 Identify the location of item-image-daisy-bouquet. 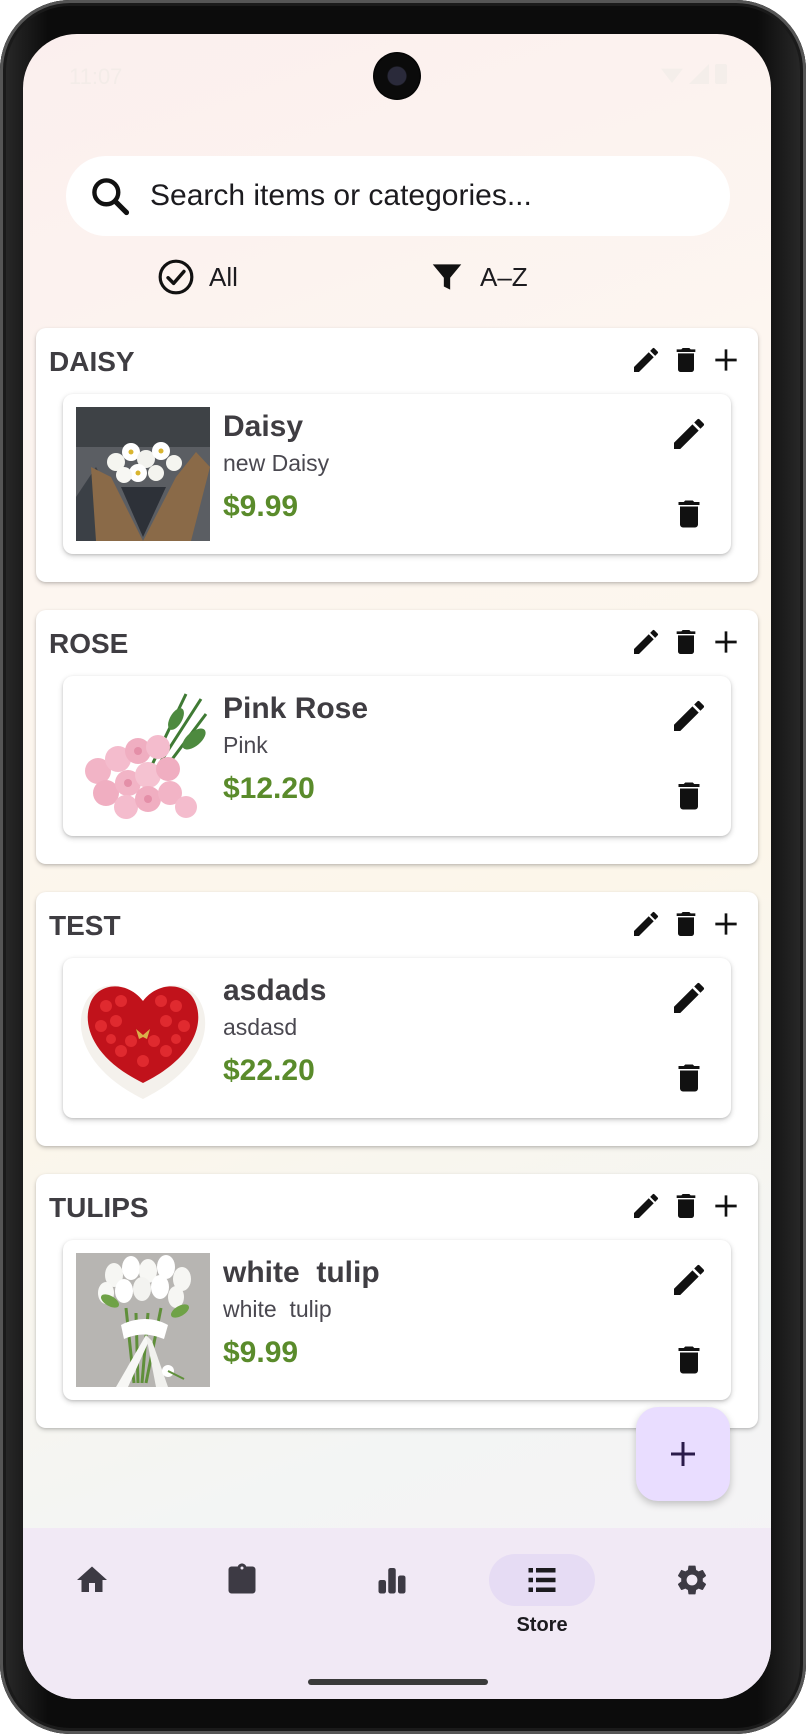
(143, 474).